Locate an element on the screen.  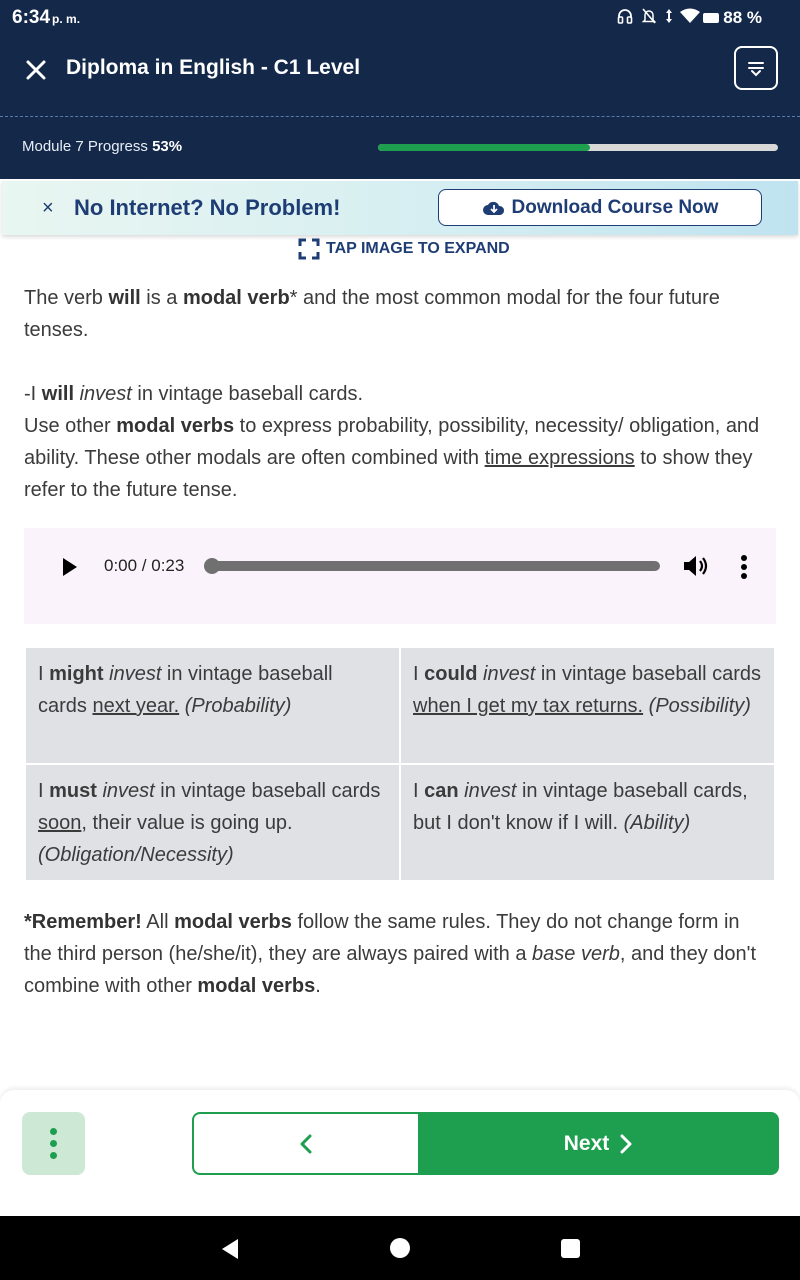
data-arrows-icon is located at coordinates (669, 16).